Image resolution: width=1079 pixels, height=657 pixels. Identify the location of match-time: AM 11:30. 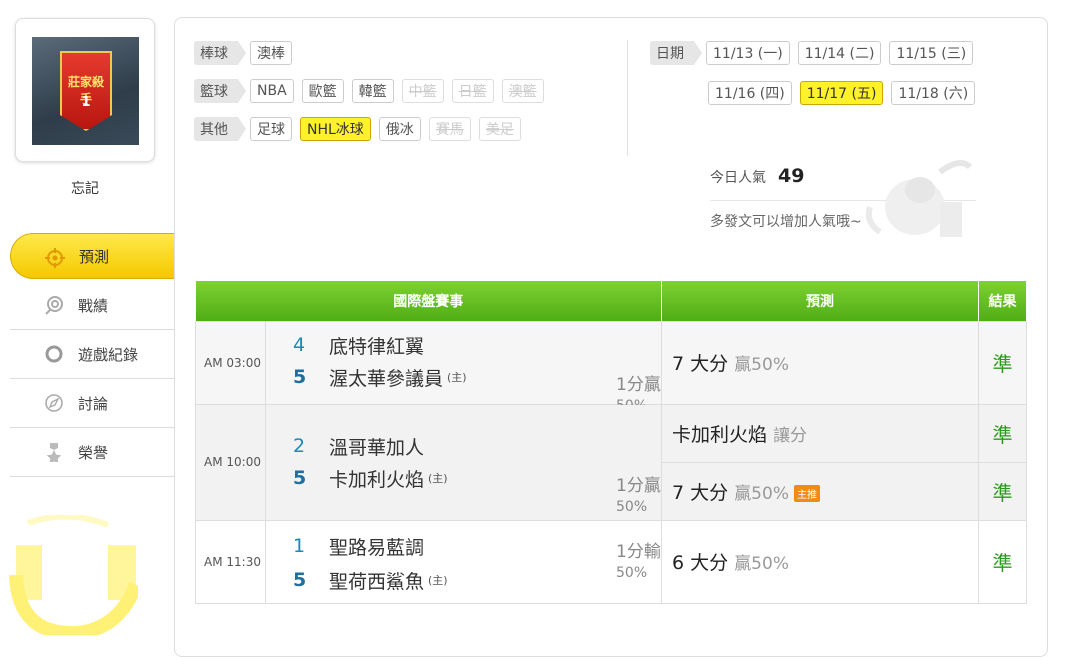
(230, 561).